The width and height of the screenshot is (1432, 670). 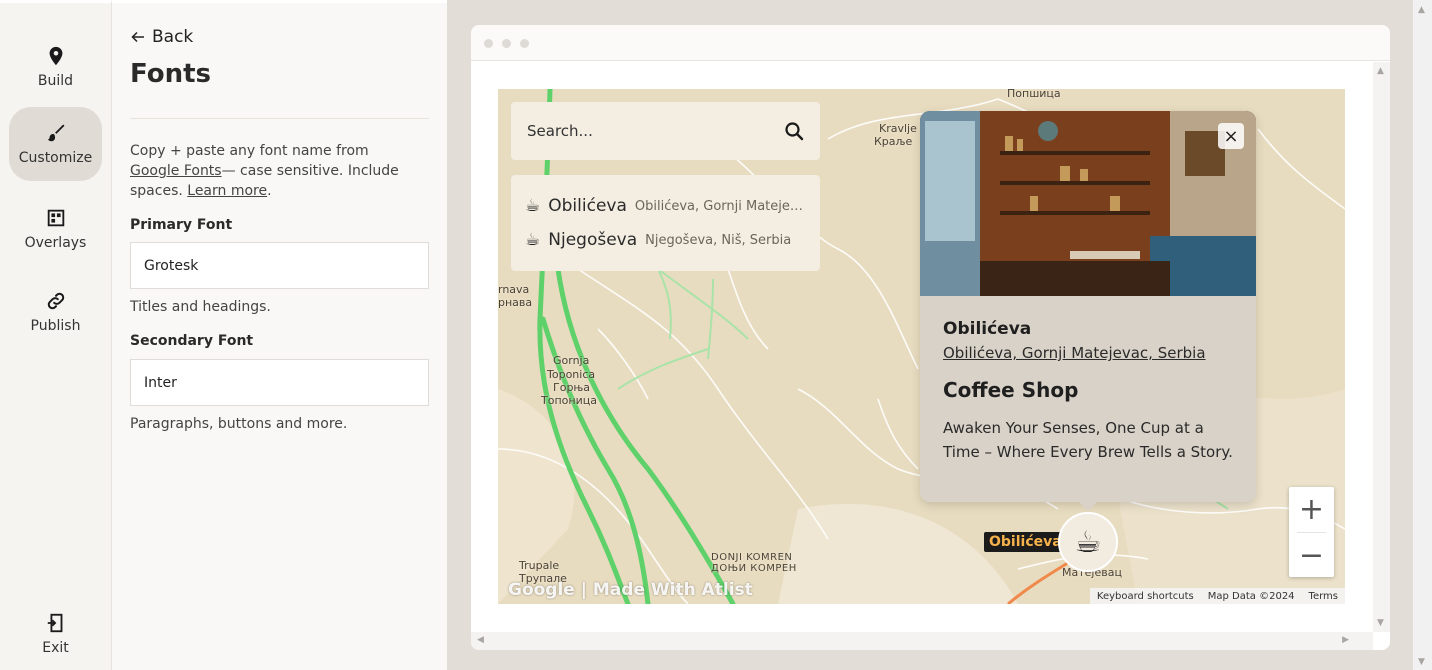 What do you see at coordinates (55, 158) in the screenshot?
I see `rail-label-customize: Customize` at bounding box center [55, 158].